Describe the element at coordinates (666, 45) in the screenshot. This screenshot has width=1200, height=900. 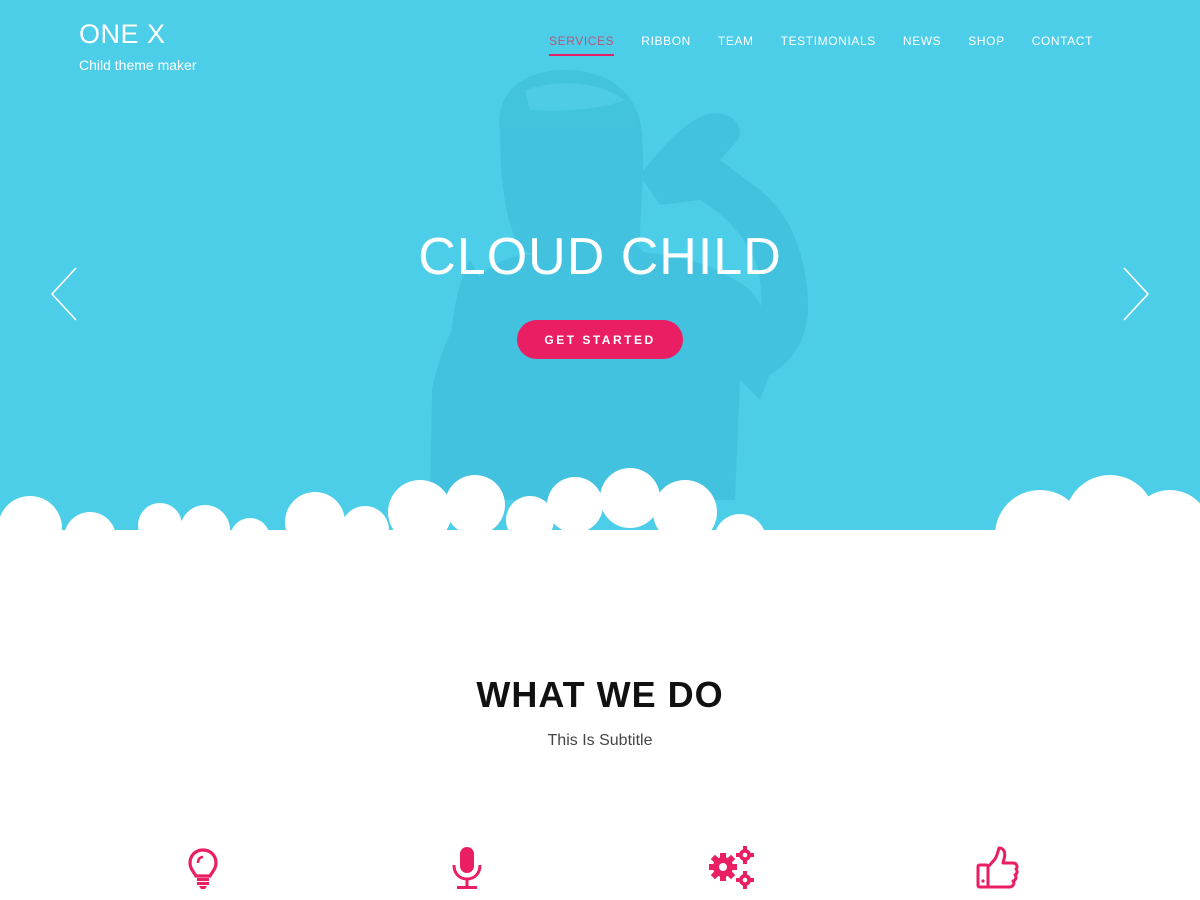
I see `nav-item-ribbon: RIBBON` at that location.